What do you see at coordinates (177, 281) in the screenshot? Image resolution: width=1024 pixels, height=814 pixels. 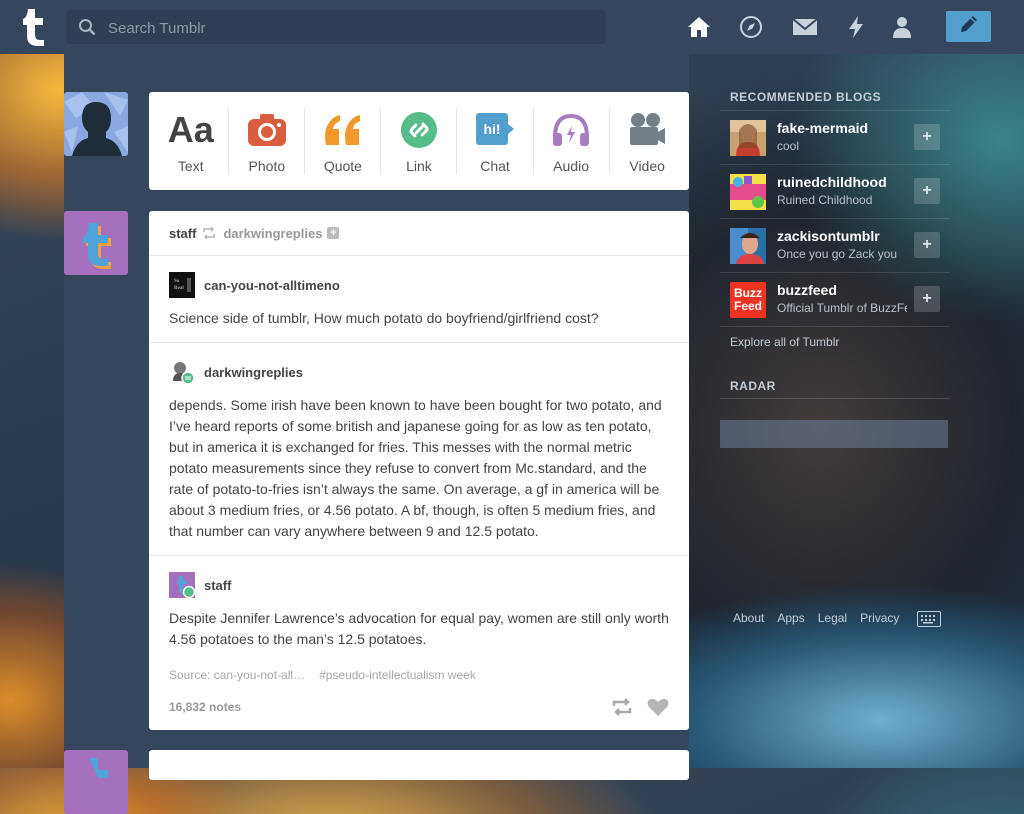 I see `svg-text: So` at bounding box center [177, 281].